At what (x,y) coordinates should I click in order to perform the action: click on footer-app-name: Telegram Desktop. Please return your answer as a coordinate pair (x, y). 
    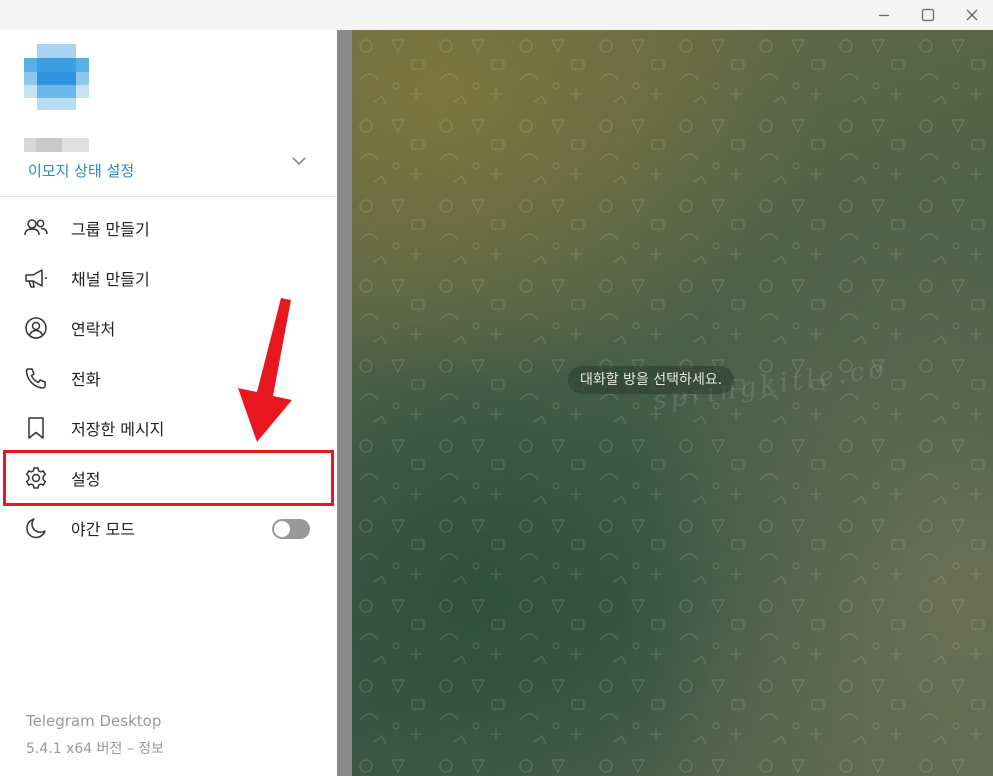
    Looking at the image, I should click on (94, 721).